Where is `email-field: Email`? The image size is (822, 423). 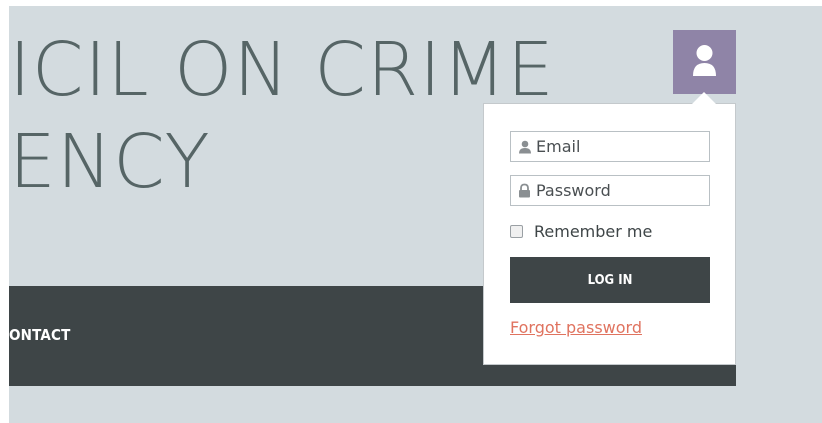
email-field: Email is located at coordinates (610, 146).